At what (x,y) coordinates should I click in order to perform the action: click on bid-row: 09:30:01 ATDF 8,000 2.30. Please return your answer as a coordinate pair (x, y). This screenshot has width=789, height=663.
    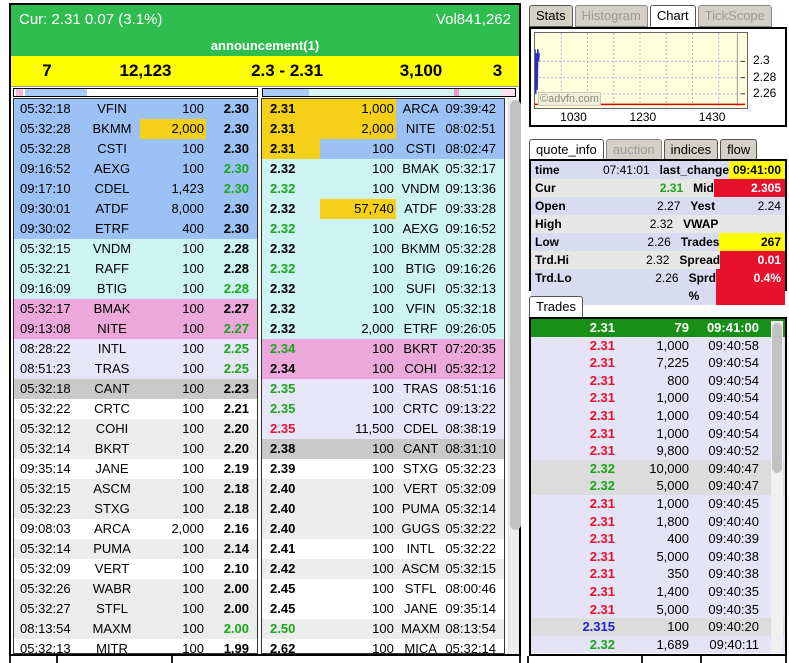
    Looking at the image, I should click on (135, 209).